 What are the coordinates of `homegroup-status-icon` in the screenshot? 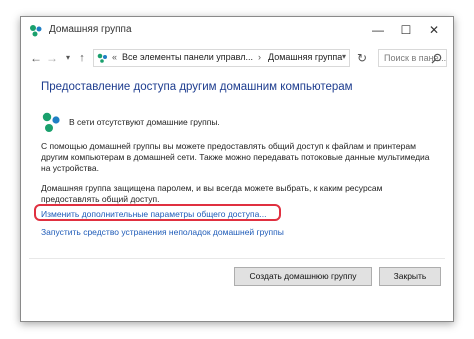 It's located at (51, 122).